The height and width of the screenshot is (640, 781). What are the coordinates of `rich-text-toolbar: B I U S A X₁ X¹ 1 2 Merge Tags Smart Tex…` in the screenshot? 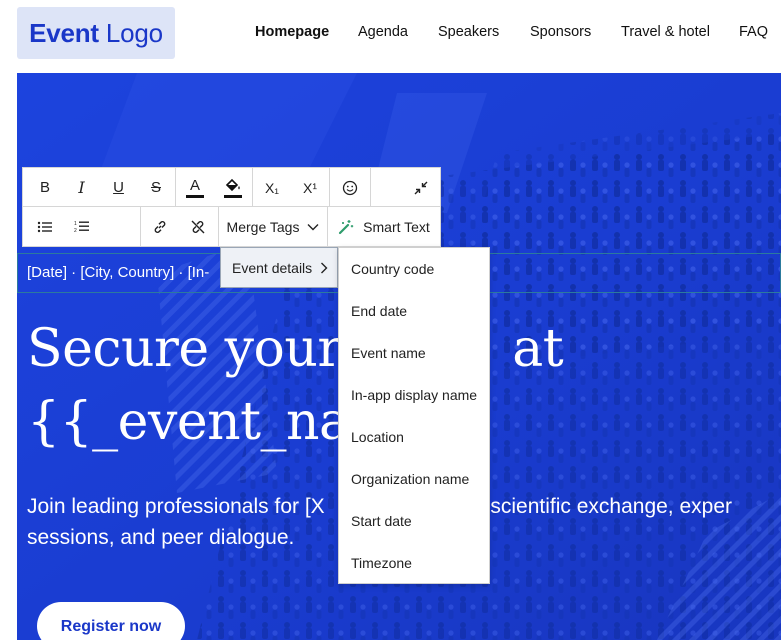 It's located at (231, 207).